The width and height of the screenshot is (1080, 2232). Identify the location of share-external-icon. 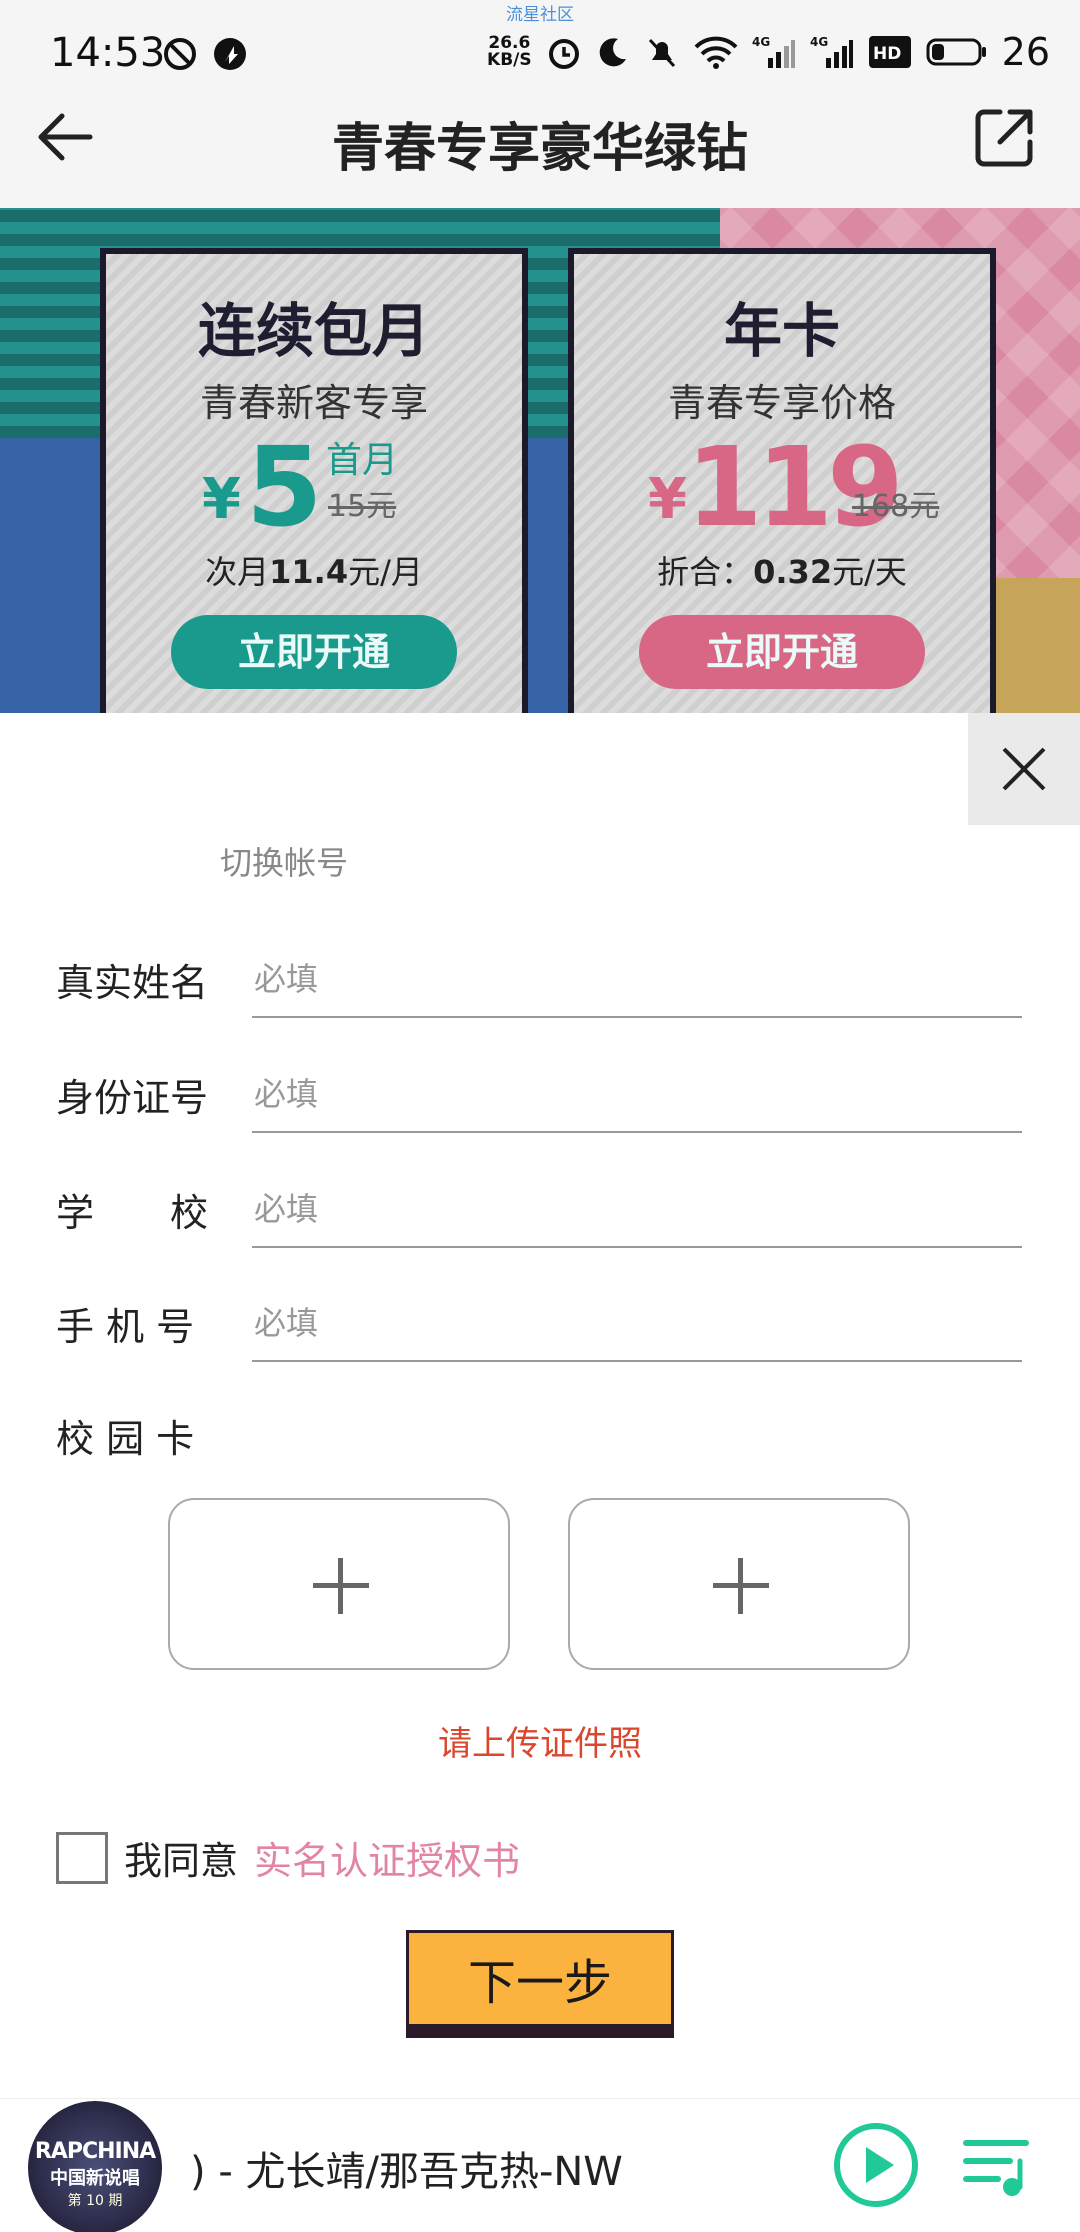
(1004, 138).